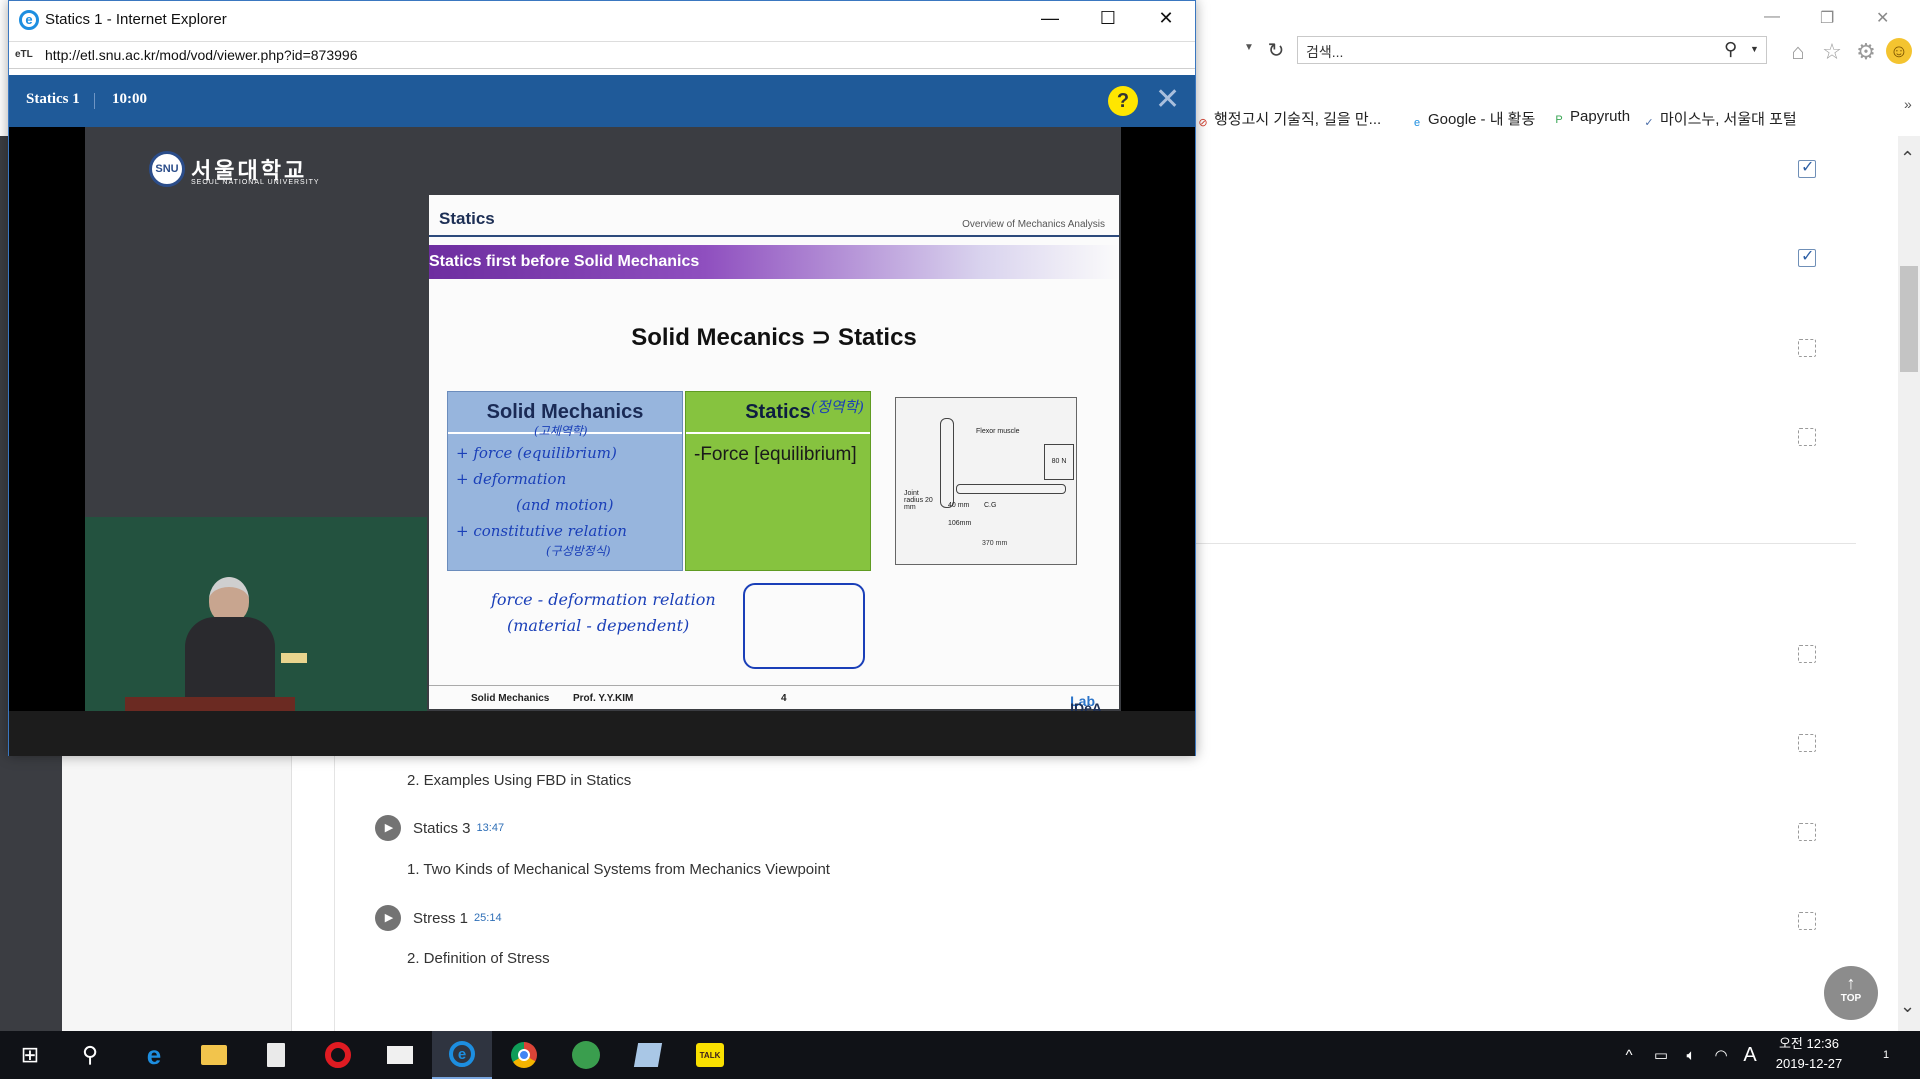  Describe the element at coordinates (338, 1055) in the screenshot. I see `opera-icon` at that location.